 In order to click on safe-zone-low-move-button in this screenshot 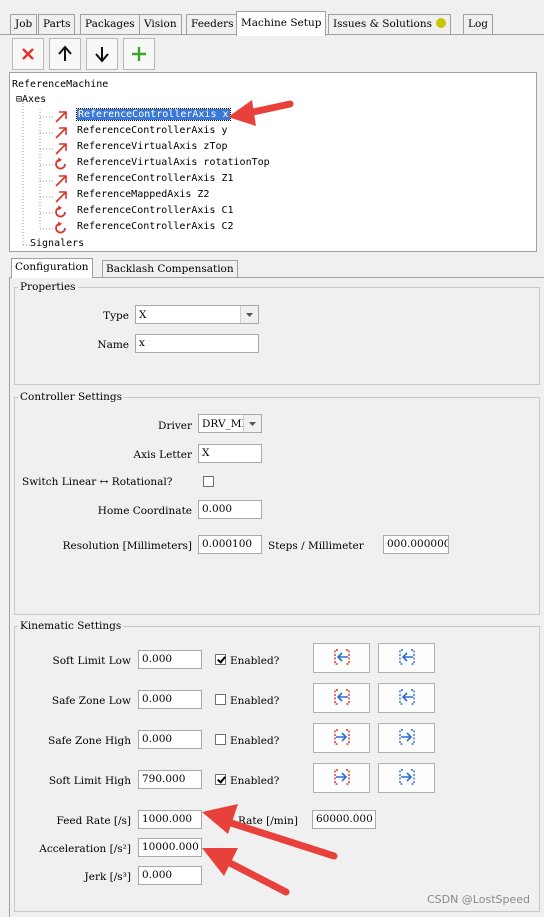, I will do `click(406, 698)`.